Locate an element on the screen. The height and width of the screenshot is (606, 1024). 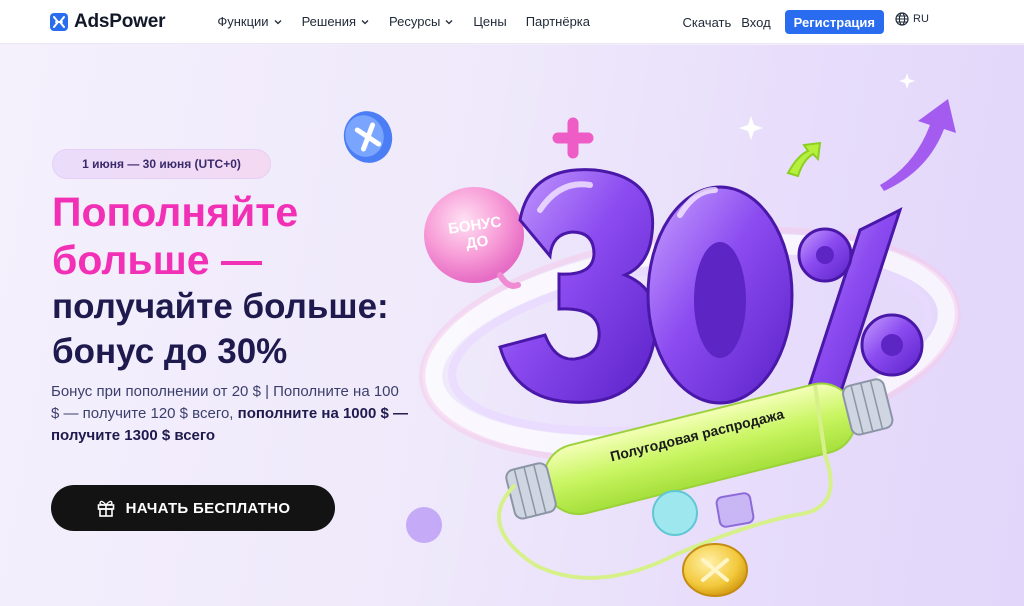
language-switcher: RU is located at coordinates (912, 19).